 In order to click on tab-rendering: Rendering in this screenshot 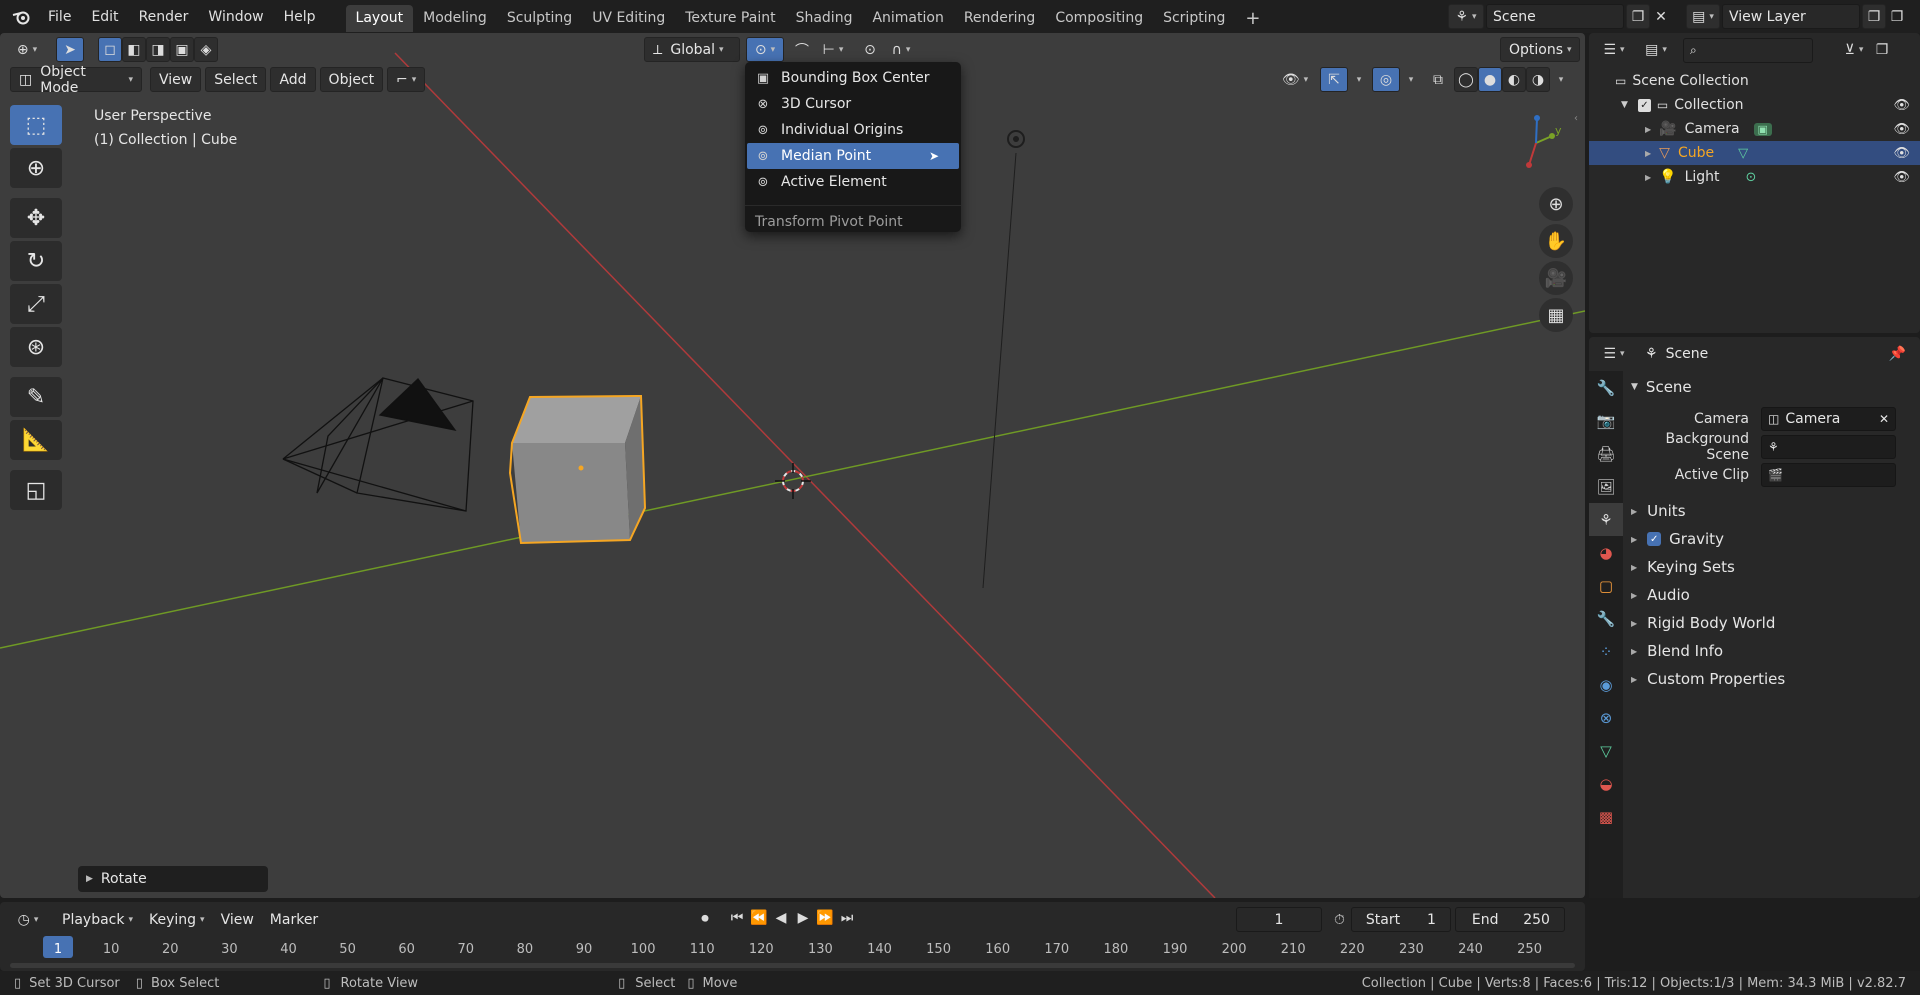, I will do `click(1000, 18)`.